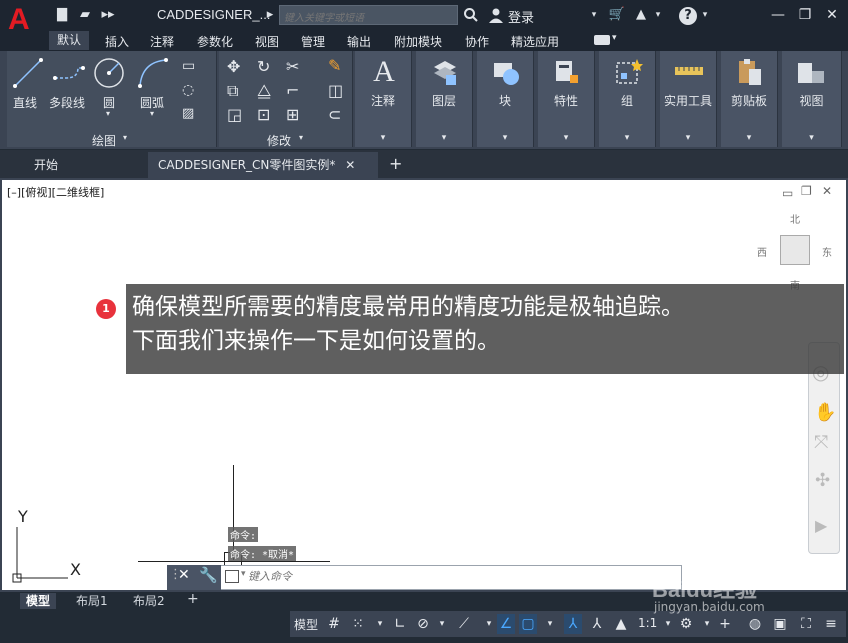 The image size is (848, 643). What do you see at coordinates (749, 99) in the screenshot?
I see `clipboard-button: 剪贴板 ▾` at bounding box center [749, 99].